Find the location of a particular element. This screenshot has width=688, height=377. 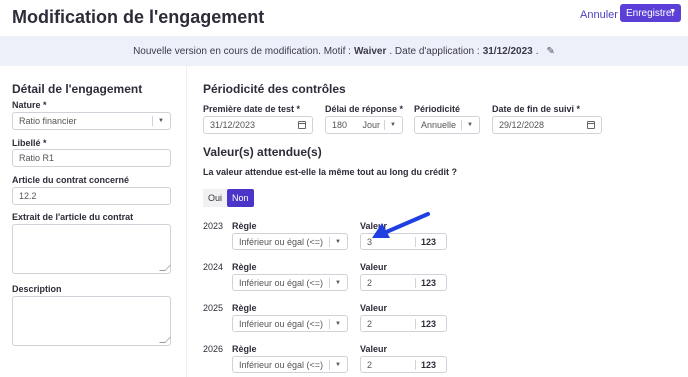

year-label: 2026 is located at coordinates (213, 349).